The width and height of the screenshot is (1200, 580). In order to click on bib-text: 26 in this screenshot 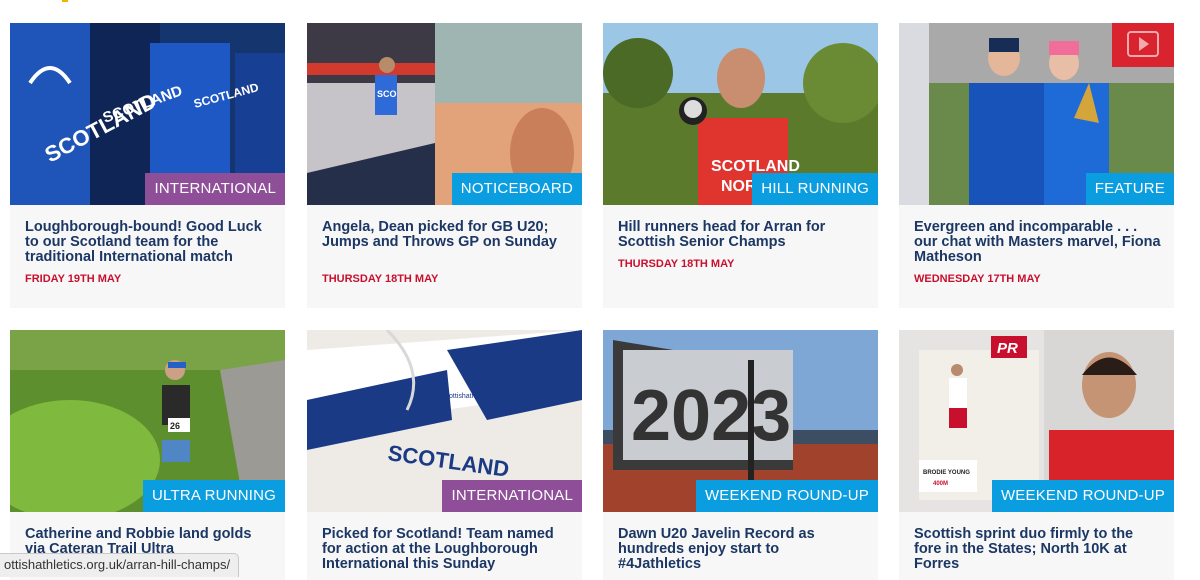, I will do `click(175, 426)`.